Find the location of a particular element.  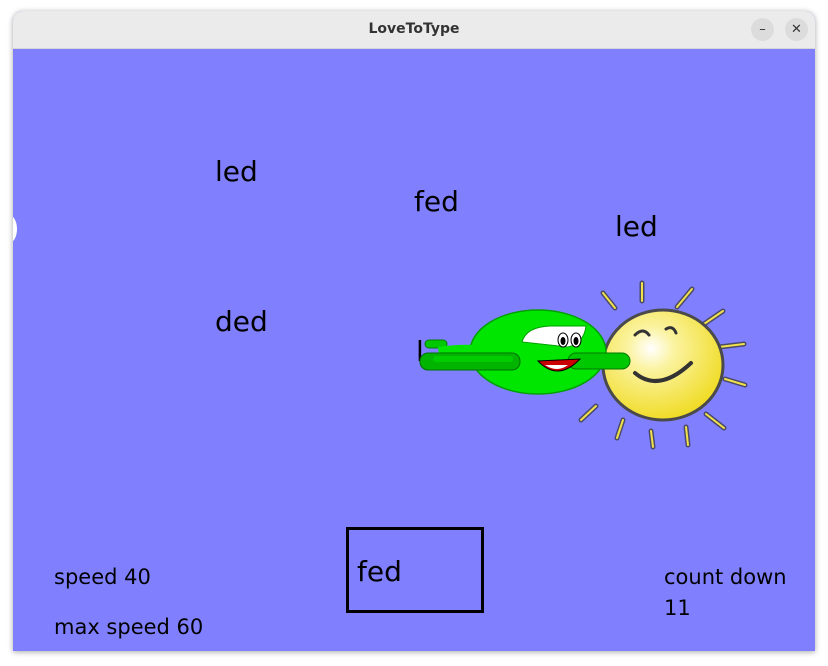

max-speed-label: max speed 60 is located at coordinates (129, 627).